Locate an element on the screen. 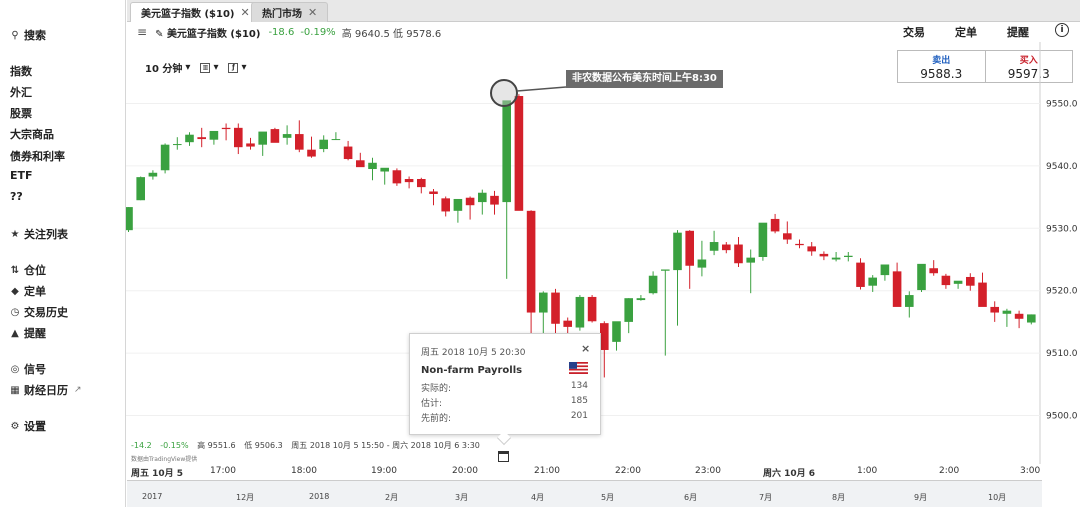 This screenshot has height=507, width=1080. x-tick-label: 23:00 is located at coordinates (708, 471).